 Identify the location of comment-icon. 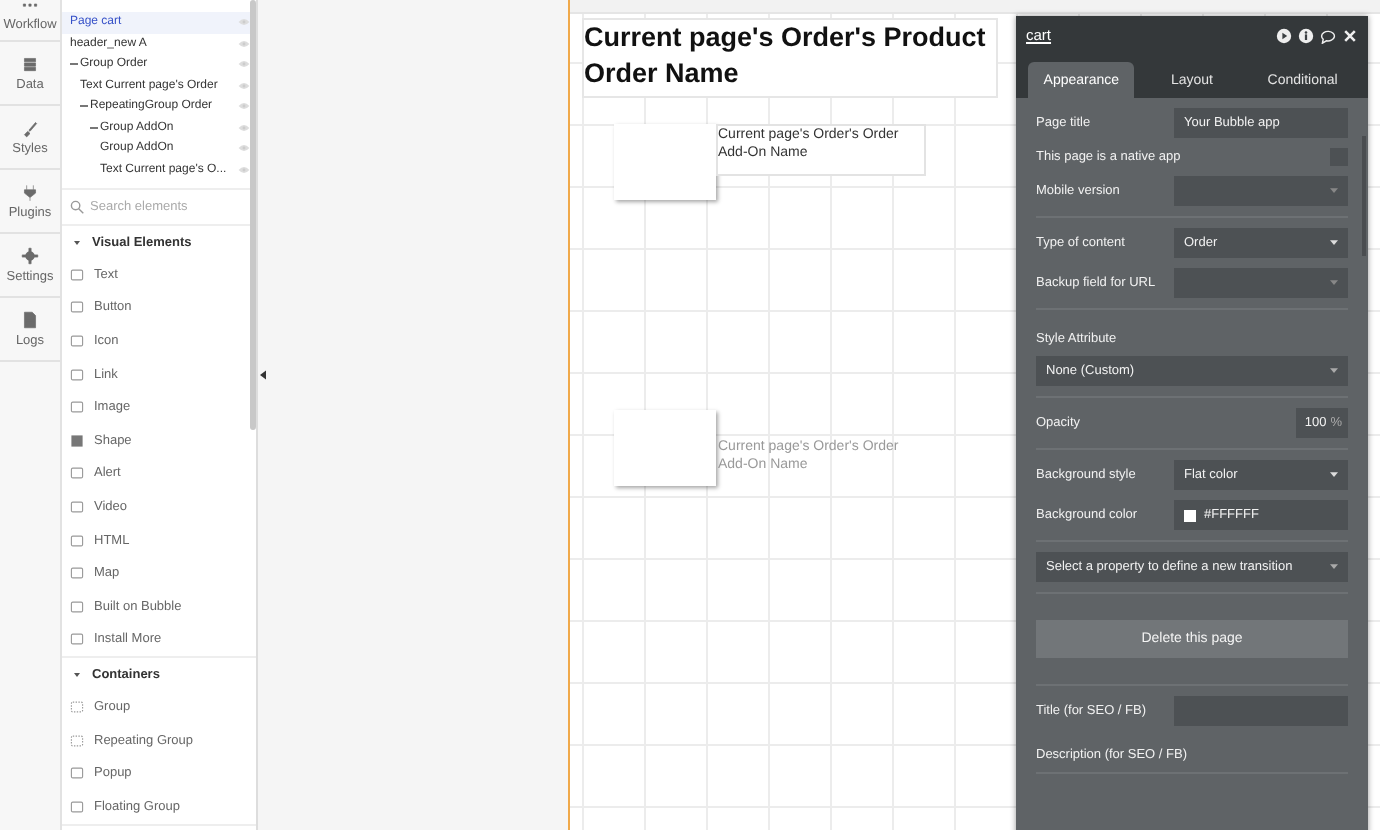
(1328, 35).